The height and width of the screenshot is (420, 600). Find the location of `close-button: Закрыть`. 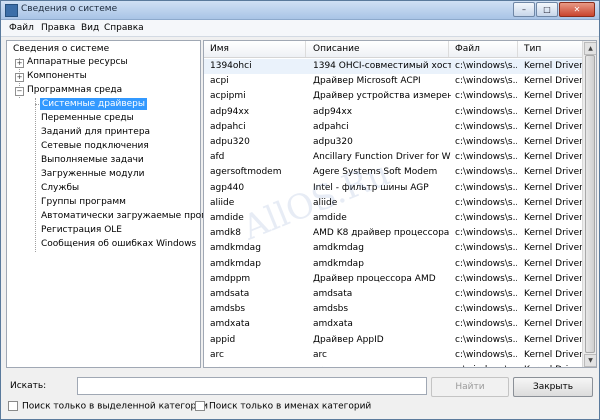

close-button: Закрыть is located at coordinates (553, 387).